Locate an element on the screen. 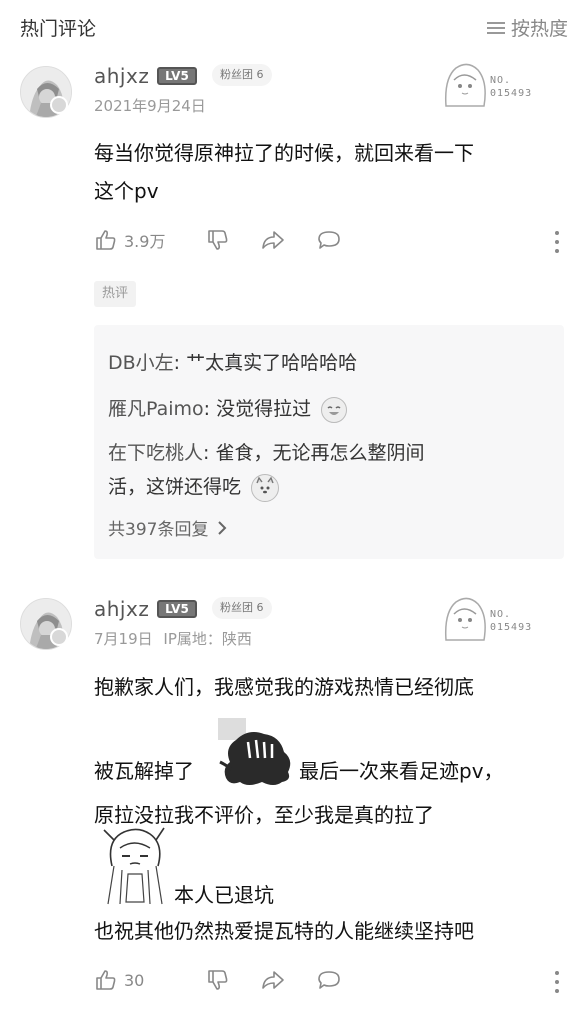  reply-item: DB小左: 艹太真实了哈哈哈哈 is located at coordinates (232, 363).